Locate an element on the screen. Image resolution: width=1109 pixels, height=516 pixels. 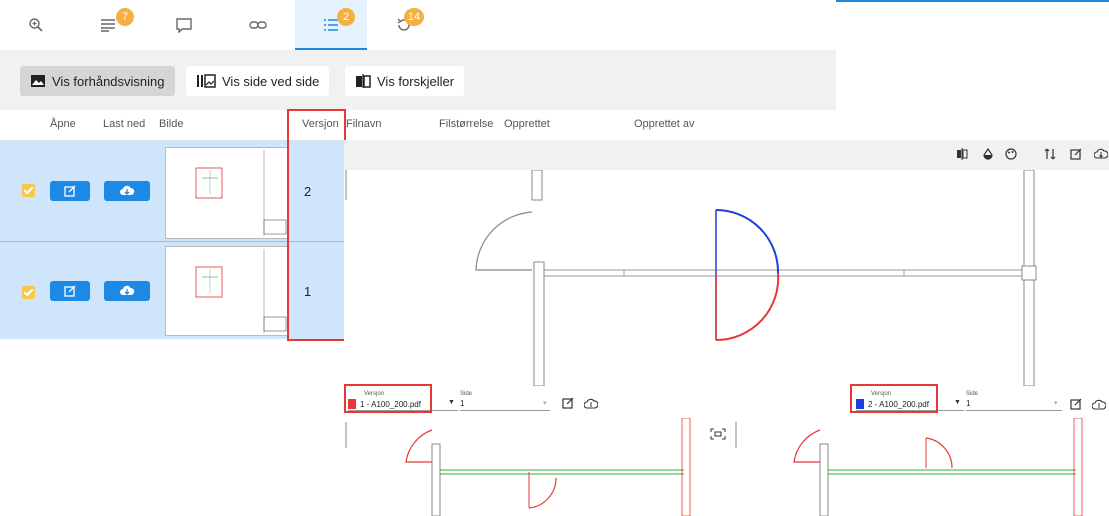
link-icon is located at coordinates (258, 25).